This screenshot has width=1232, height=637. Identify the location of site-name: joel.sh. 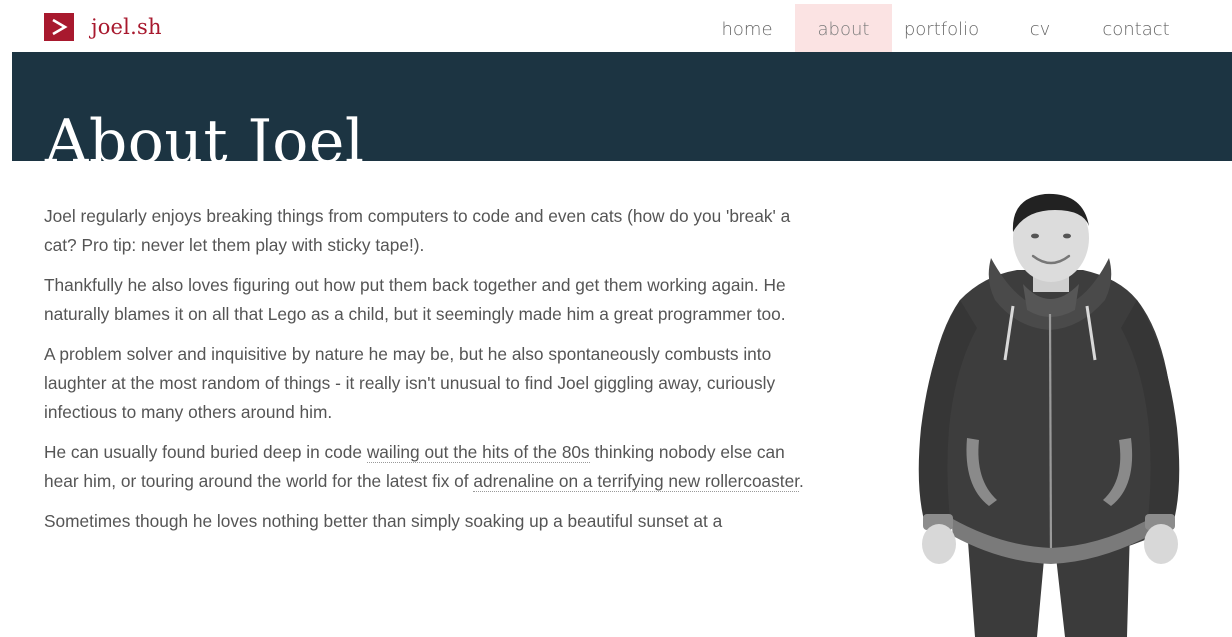
(126, 27).